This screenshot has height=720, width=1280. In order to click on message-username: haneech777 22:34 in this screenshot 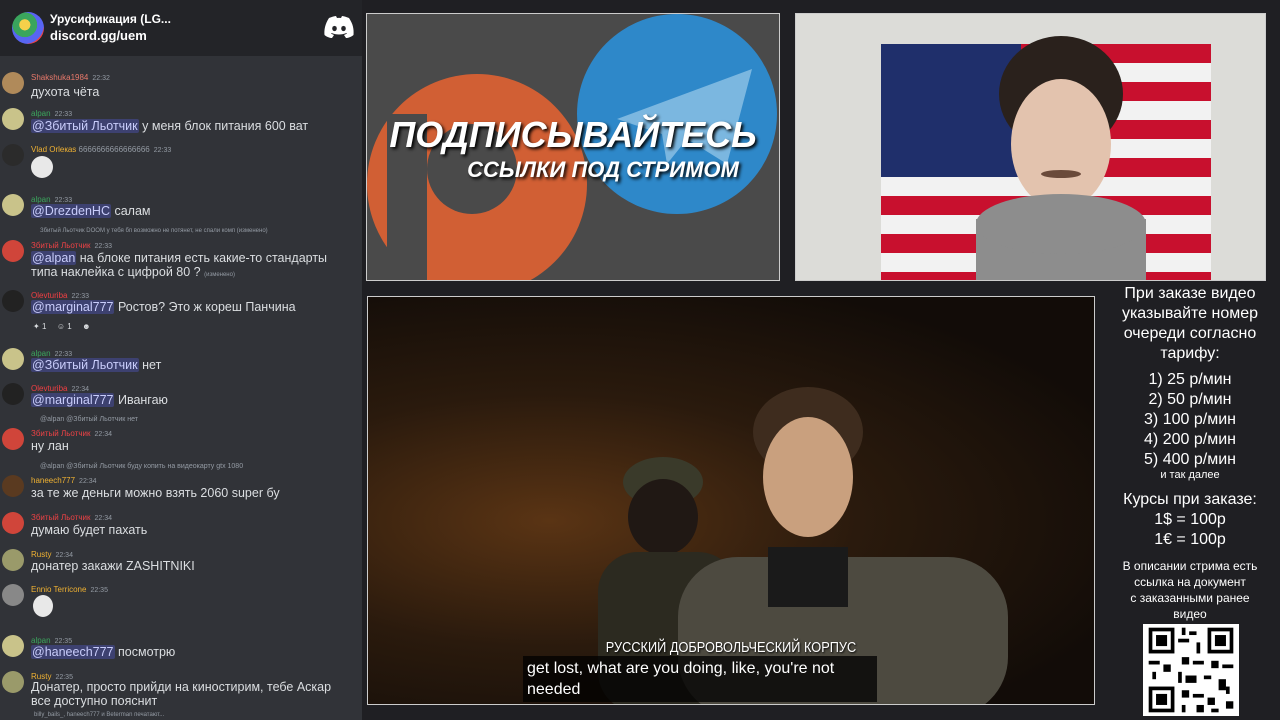, I will do `click(64, 480)`.